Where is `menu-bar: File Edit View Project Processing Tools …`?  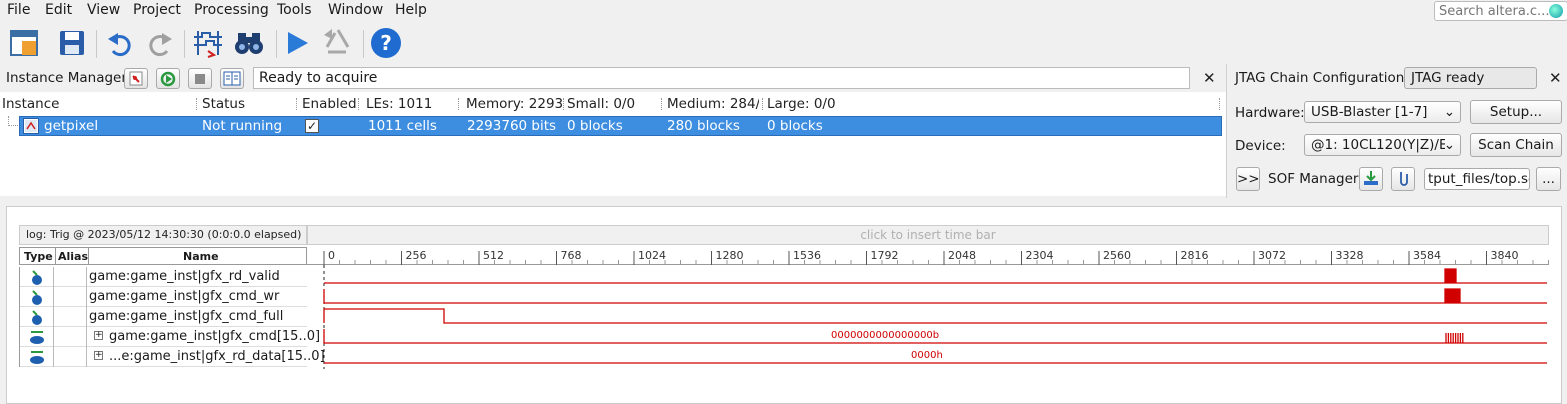
menu-bar: File Edit View Project Processing Tools … is located at coordinates (783, 11).